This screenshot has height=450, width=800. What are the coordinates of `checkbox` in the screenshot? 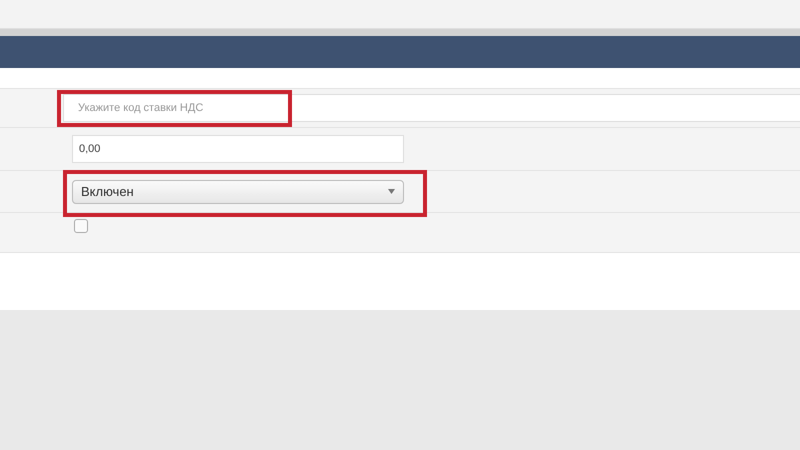 It's located at (81, 225).